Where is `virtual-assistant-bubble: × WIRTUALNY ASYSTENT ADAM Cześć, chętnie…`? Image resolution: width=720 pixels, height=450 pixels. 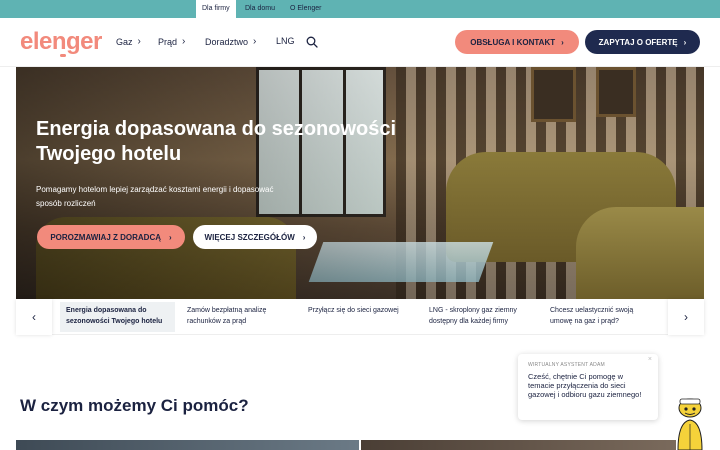
virtual-assistant-bubble: × WIRTUALNY ASYSTENT ADAM Cześć, chętnie… is located at coordinates (588, 387).